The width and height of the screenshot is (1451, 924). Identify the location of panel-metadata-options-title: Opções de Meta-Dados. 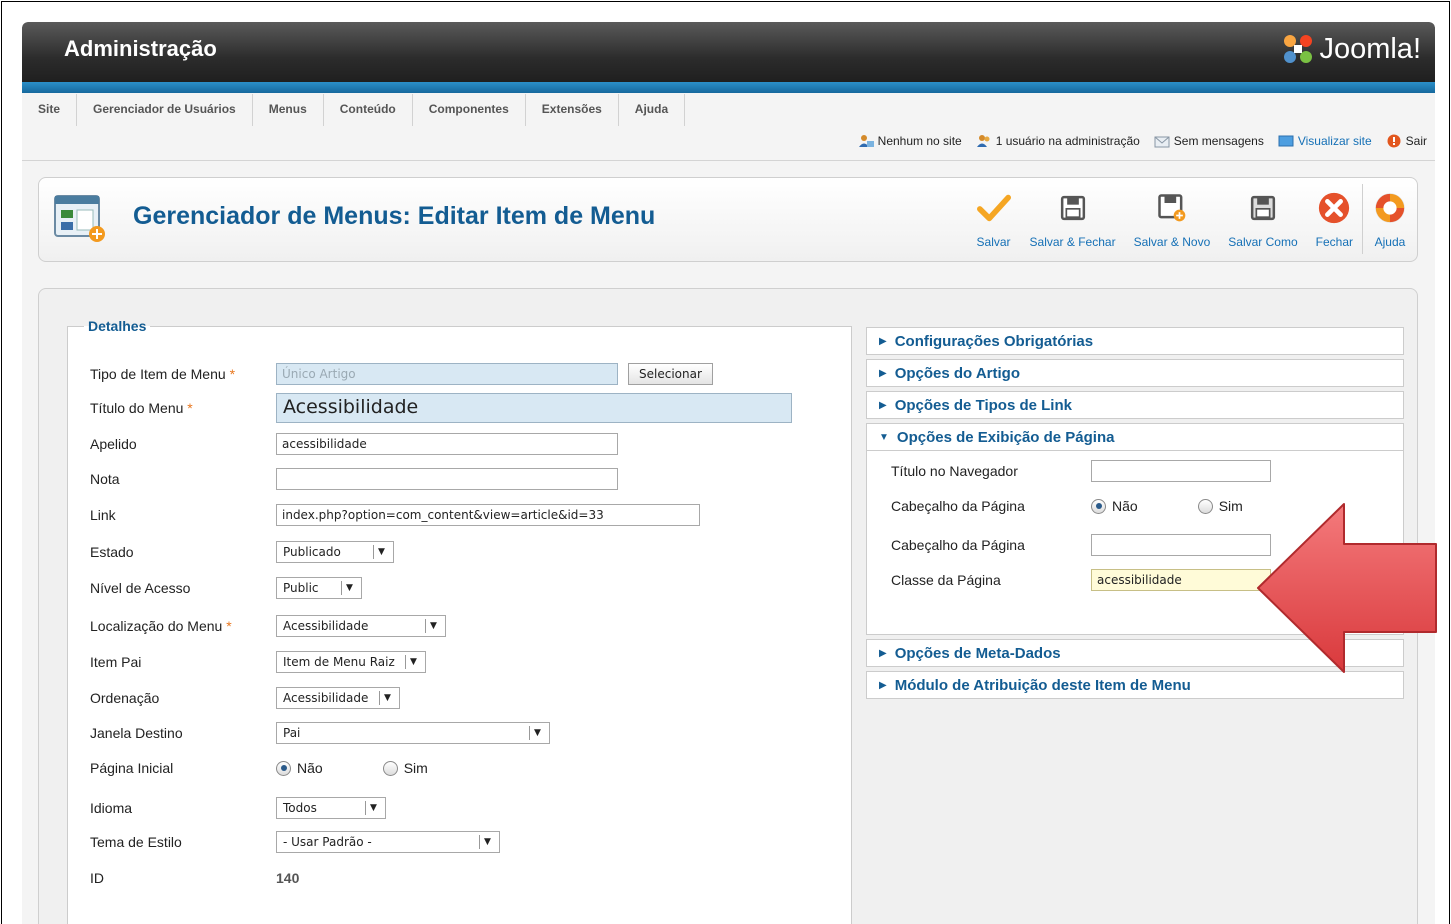
(977, 653).